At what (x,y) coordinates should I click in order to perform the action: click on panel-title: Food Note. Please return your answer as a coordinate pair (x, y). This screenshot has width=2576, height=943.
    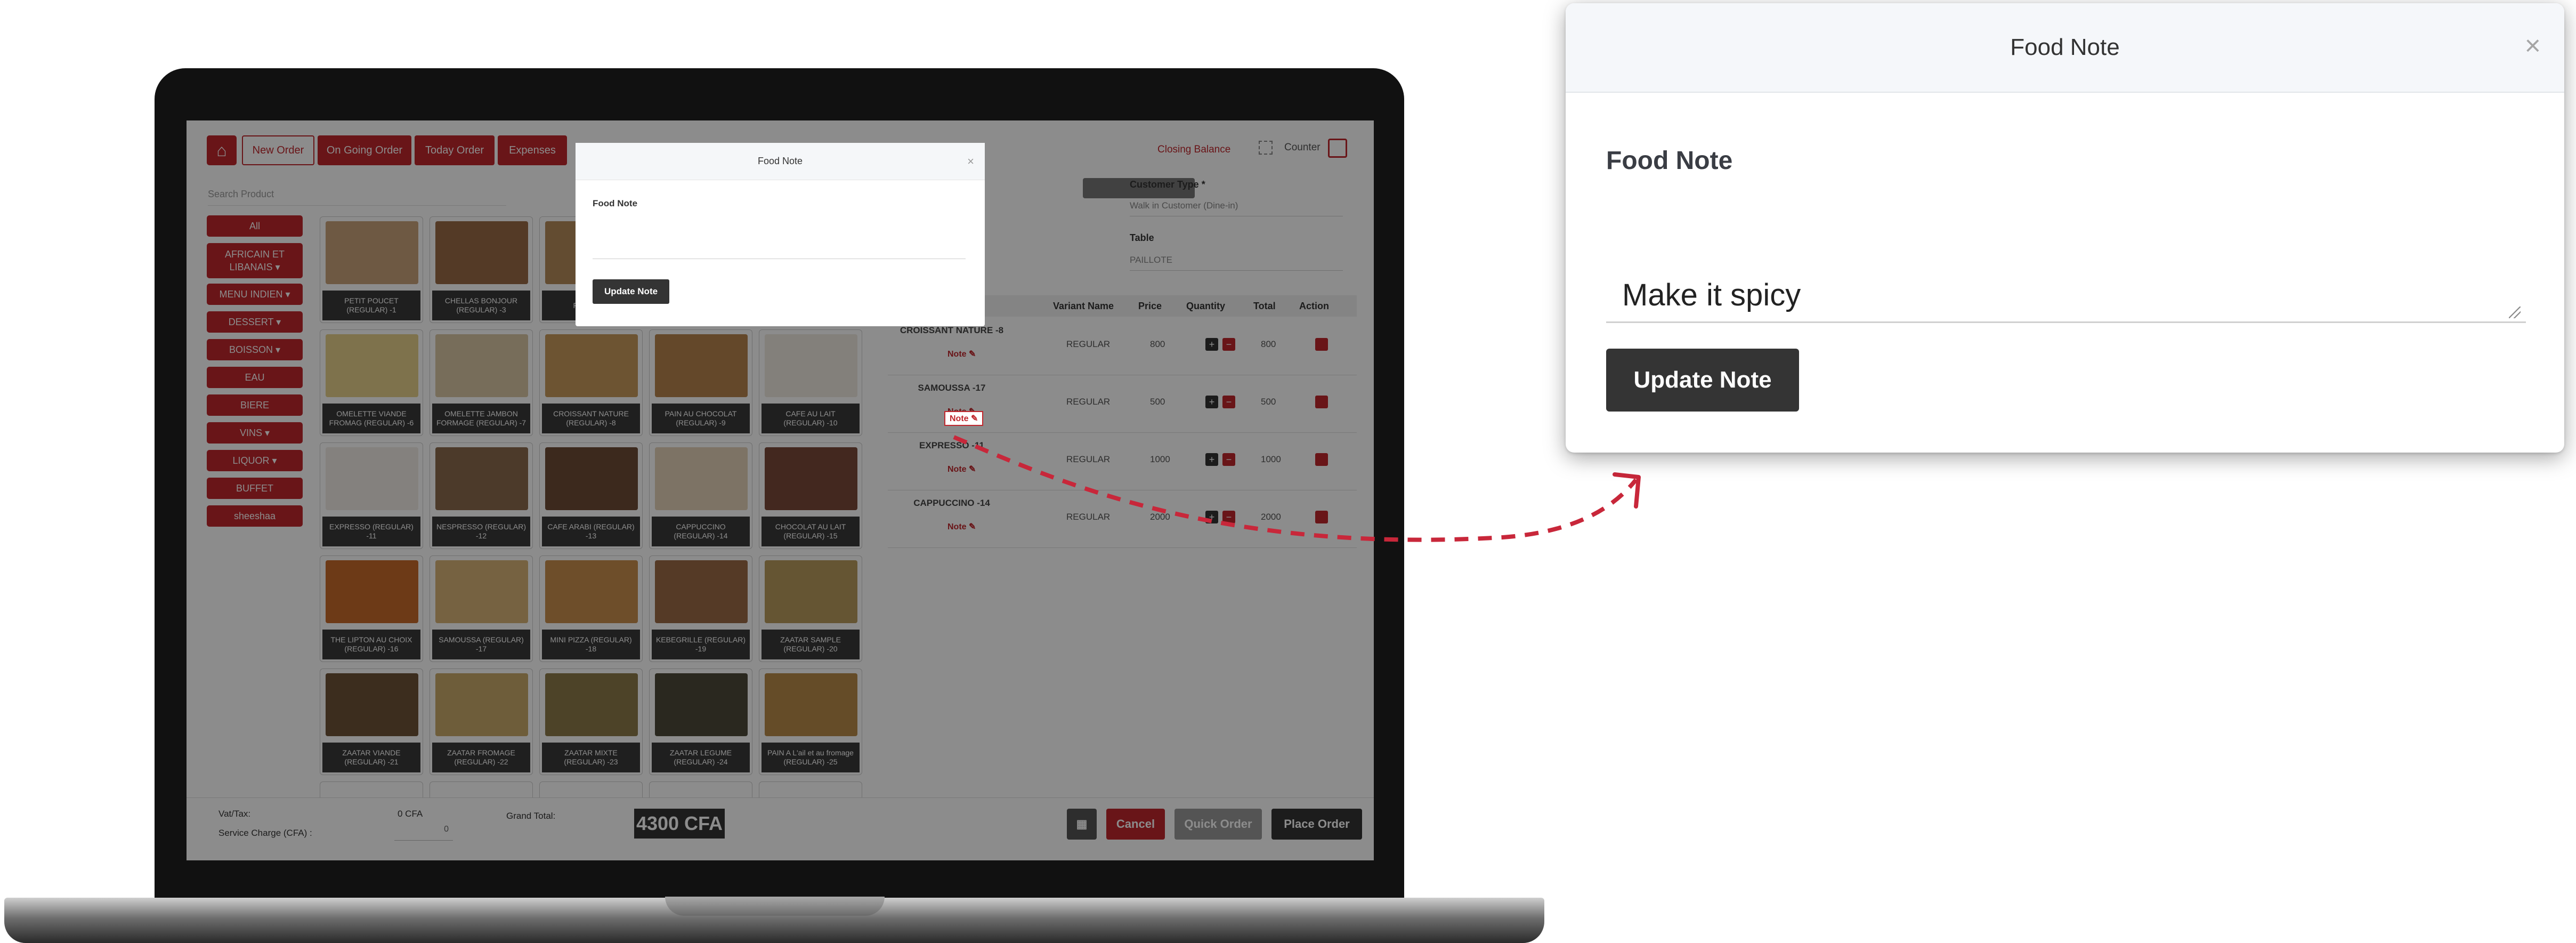
    Looking at the image, I should click on (2065, 47).